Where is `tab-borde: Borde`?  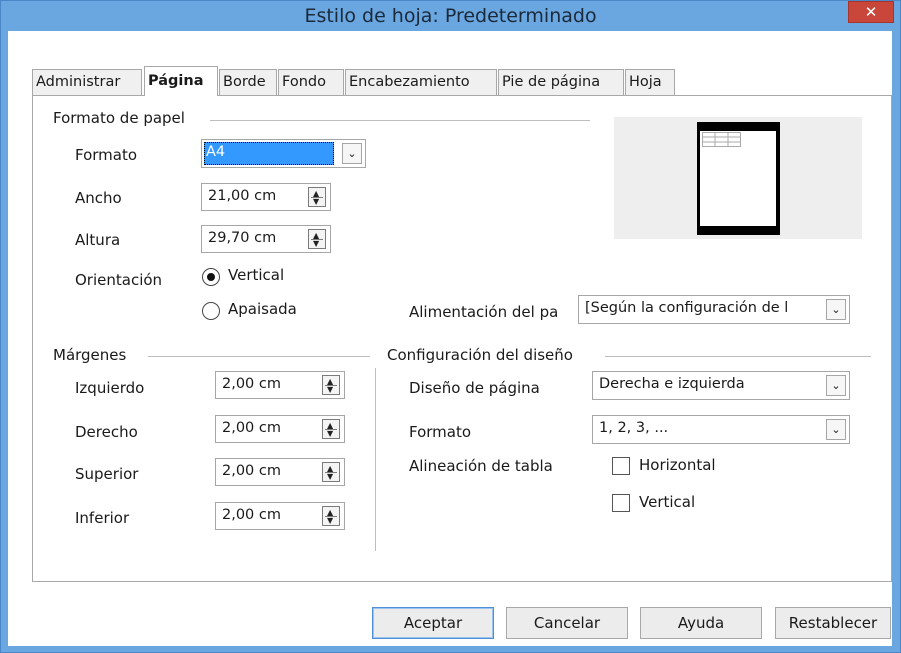
tab-borde: Borde is located at coordinates (248, 82).